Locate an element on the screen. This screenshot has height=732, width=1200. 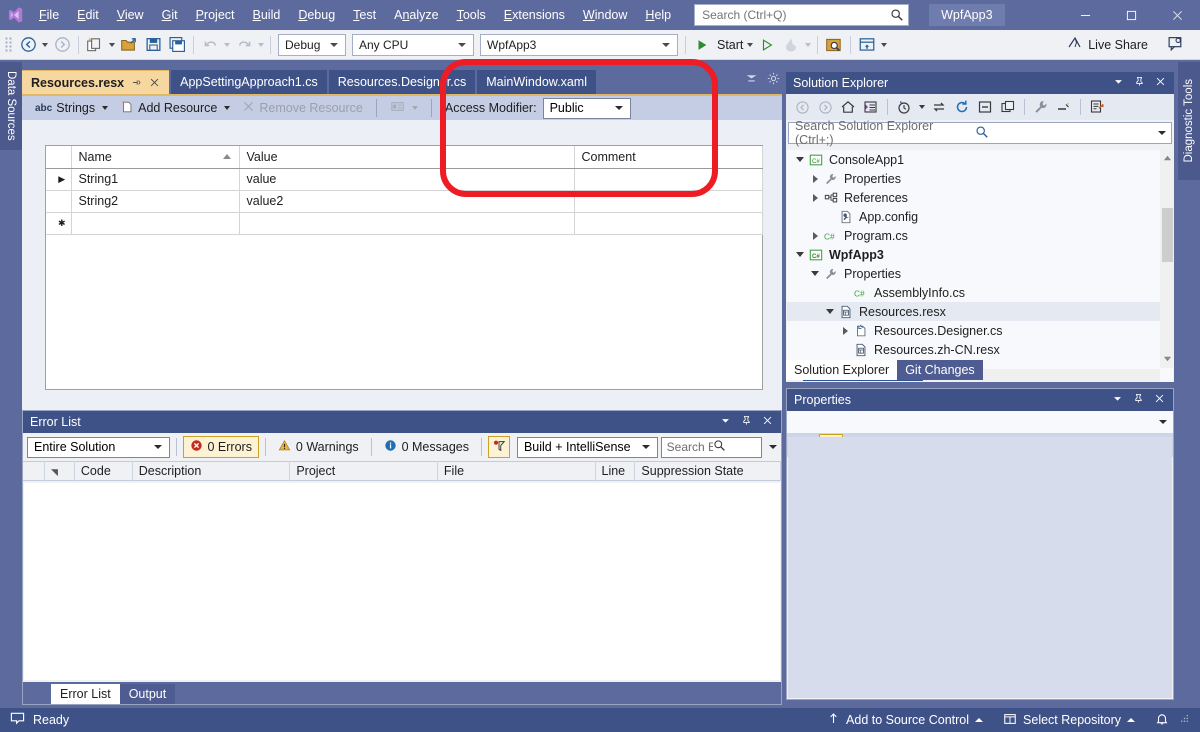
warnings-filter-button: 0 Warnings is located at coordinates (318, 447).